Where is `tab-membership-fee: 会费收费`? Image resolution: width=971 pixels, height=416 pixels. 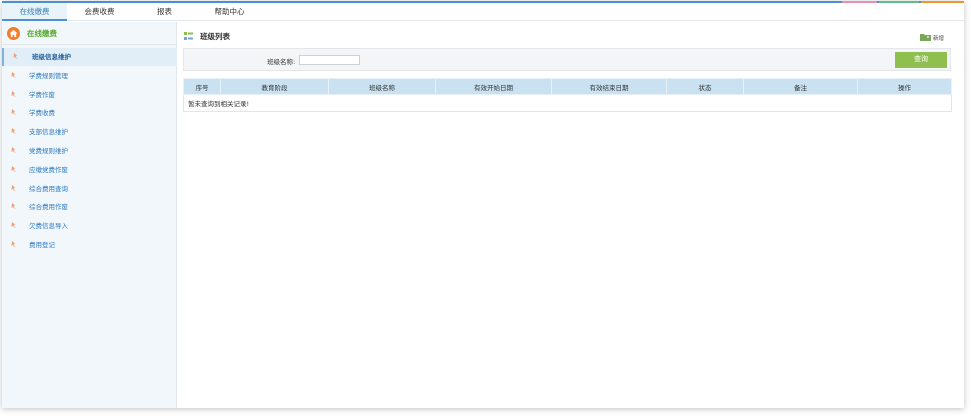 tab-membership-fee: 会费收费 is located at coordinates (99, 12).